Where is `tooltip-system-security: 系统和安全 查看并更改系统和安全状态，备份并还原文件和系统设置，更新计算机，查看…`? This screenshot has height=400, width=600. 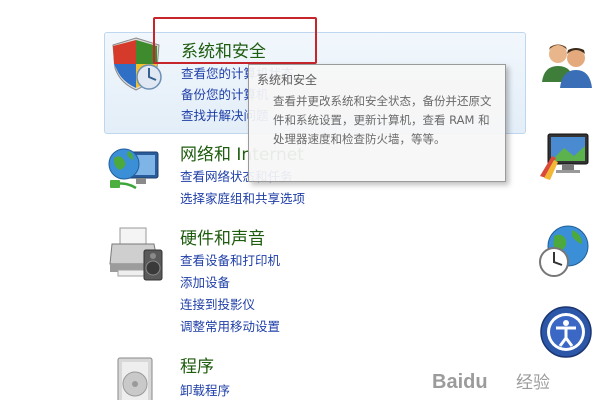
tooltip-system-security: 系统和安全 查看并更改系统和安全状态，备份并还原文件和系统设置，更新计算机，查看… is located at coordinates (377, 123).